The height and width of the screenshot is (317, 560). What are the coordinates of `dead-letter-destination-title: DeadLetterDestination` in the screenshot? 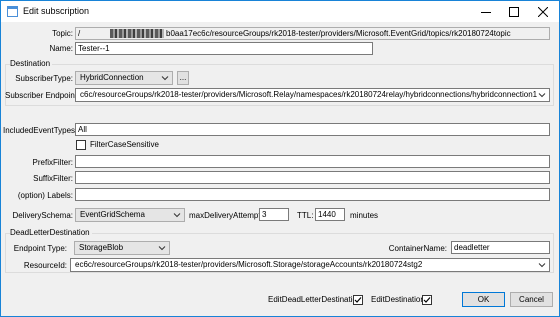 It's located at (51, 233).